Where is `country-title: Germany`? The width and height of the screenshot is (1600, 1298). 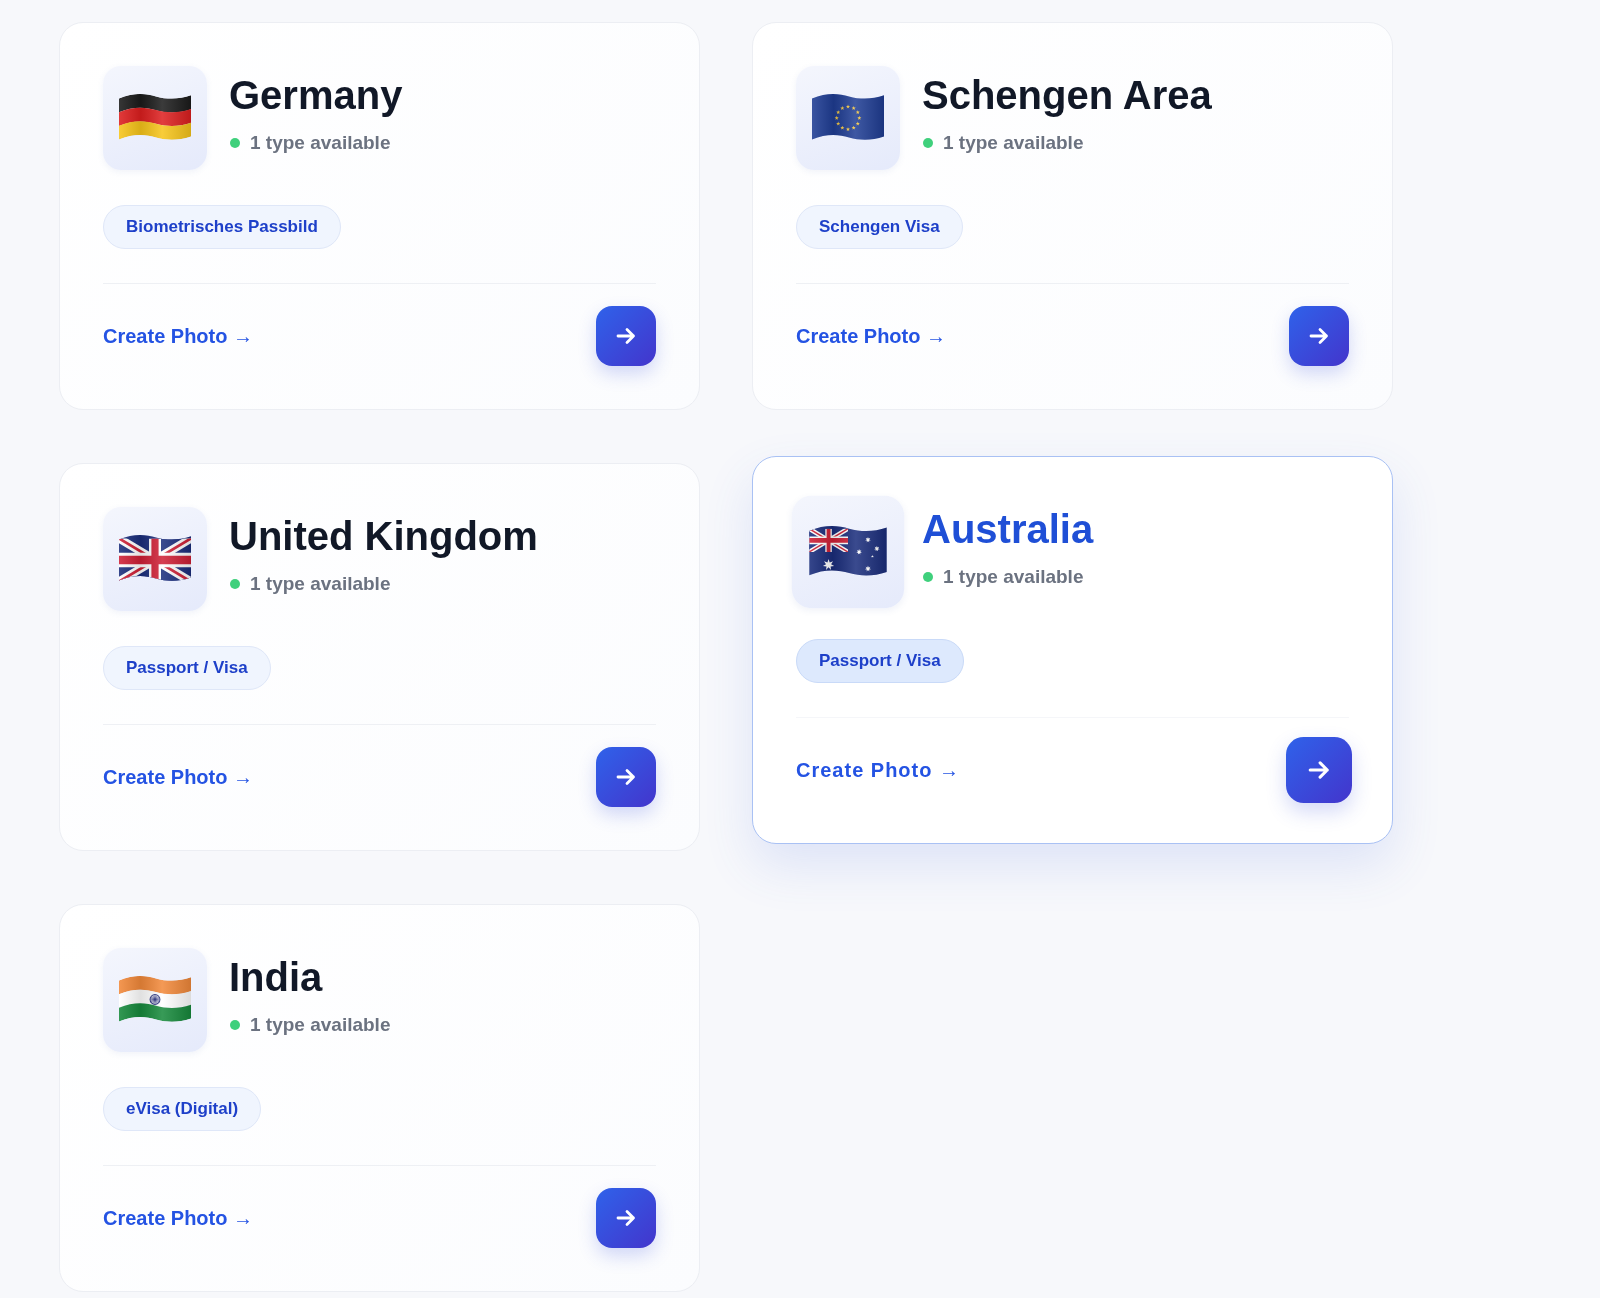 country-title: Germany is located at coordinates (316, 95).